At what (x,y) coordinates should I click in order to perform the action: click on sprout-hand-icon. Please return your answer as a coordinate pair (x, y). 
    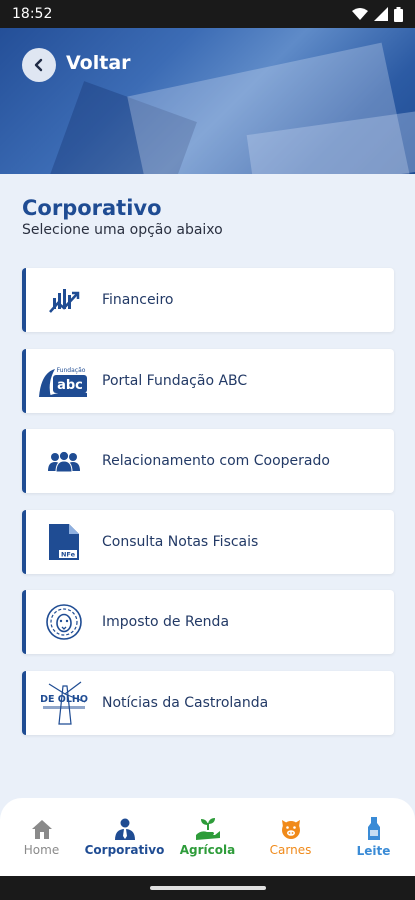
    Looking at the image, I should click on (207, 828).